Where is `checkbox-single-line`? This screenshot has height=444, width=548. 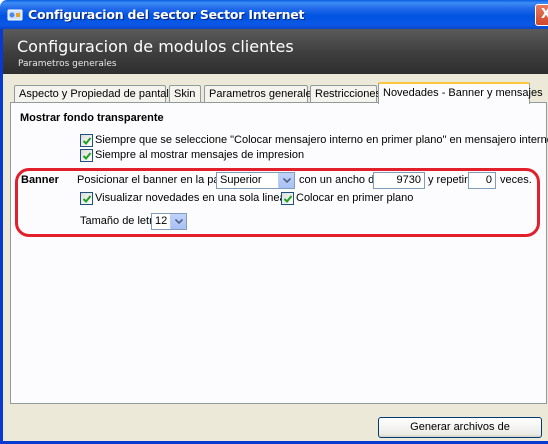 checkbox-single-line is located at coordinates (86, 198).